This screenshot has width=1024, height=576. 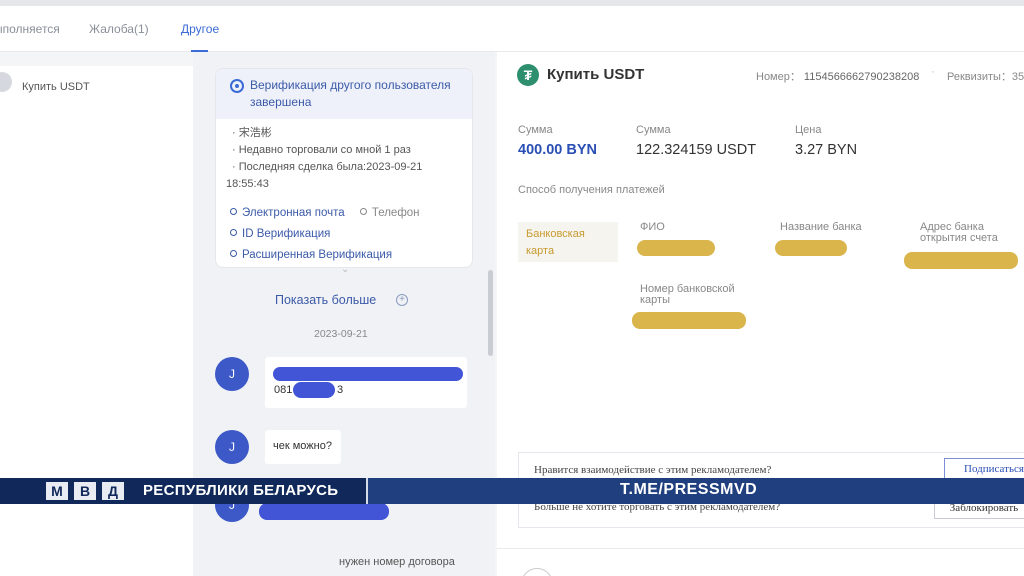 What do you see at coordinates (325, 300) in the screenshot?
I see `show-more-link: Показать больше` at bounding box center [325, 300].